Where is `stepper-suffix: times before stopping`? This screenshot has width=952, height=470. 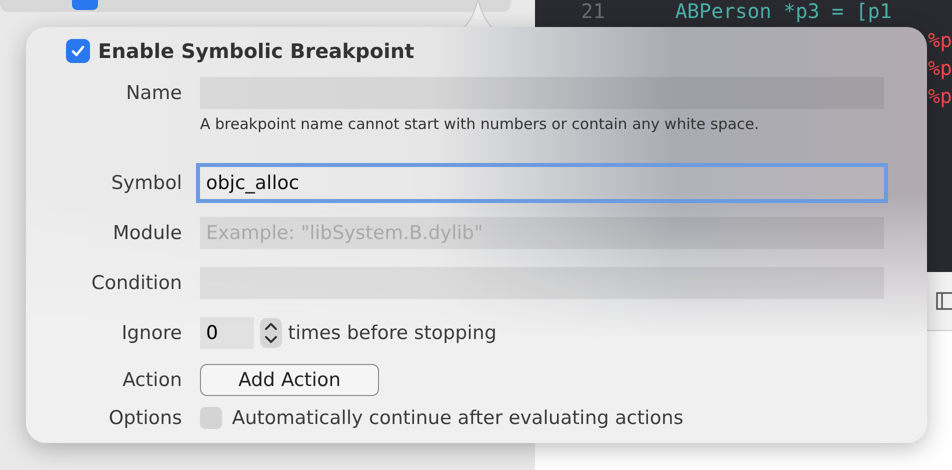
stepper-suffix: times before stopping is located at coordinates (392, 333).